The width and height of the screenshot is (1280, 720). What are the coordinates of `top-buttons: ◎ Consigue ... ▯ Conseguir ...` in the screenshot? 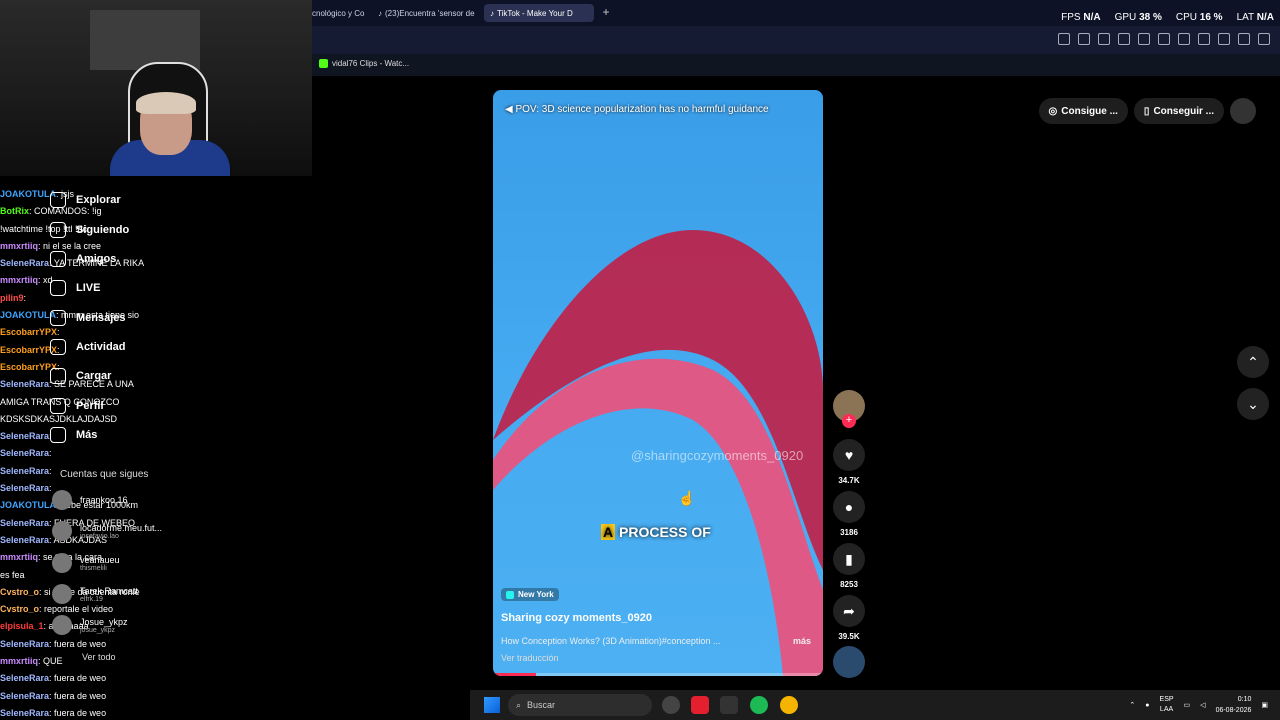 It's located at (1147, 111).